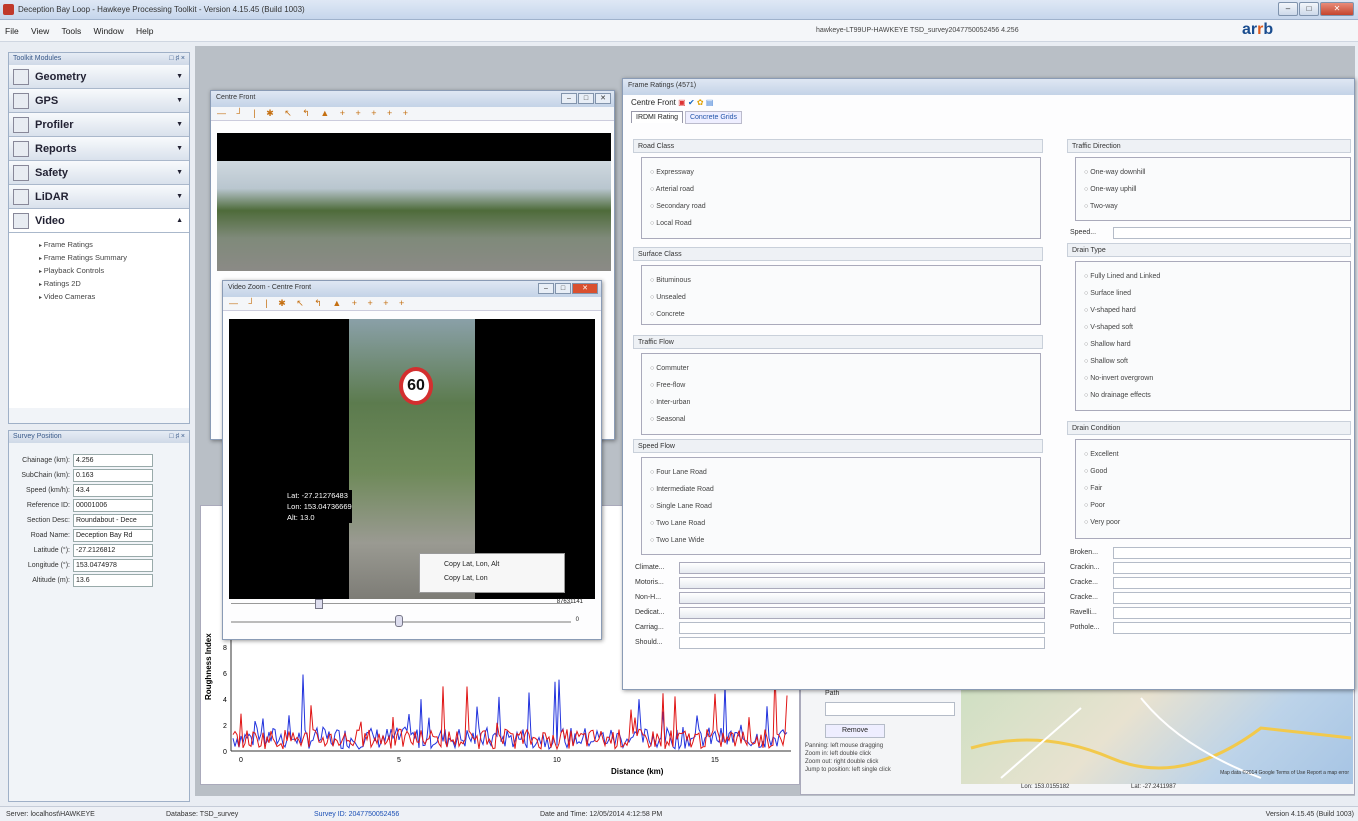 This screenshot has height=821, width=1358. I want to click on check-icon: ✔, so click(691, 102).